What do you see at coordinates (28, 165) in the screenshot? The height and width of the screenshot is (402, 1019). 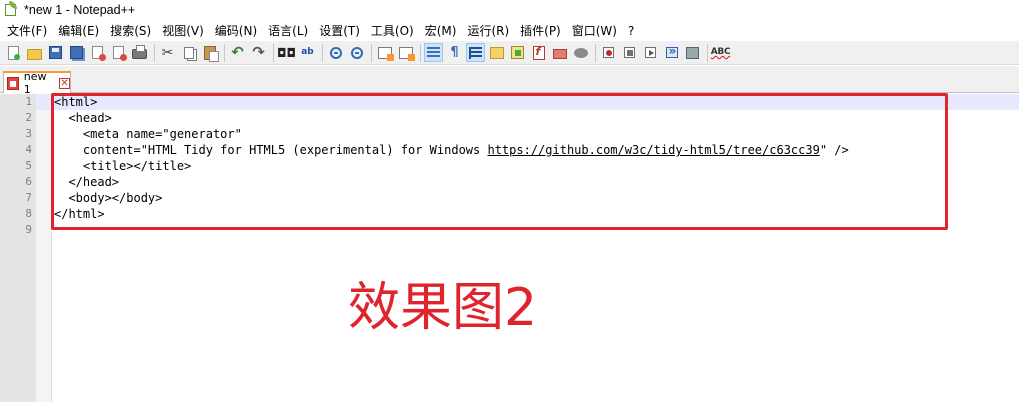 I see `line-number: 5` at bounding box center [28, 165].